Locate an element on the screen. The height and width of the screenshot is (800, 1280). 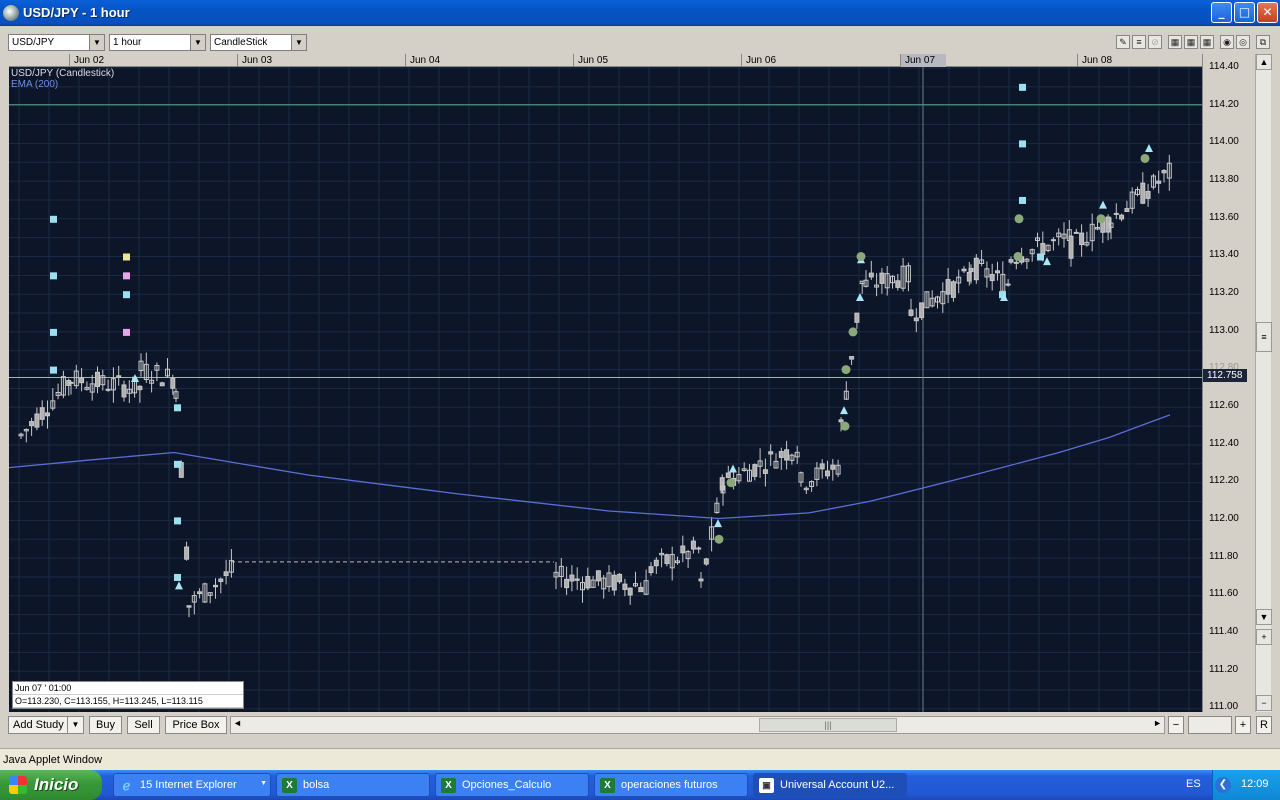
task-label: Opciones_Calculo is located at coordinates (507, 785).